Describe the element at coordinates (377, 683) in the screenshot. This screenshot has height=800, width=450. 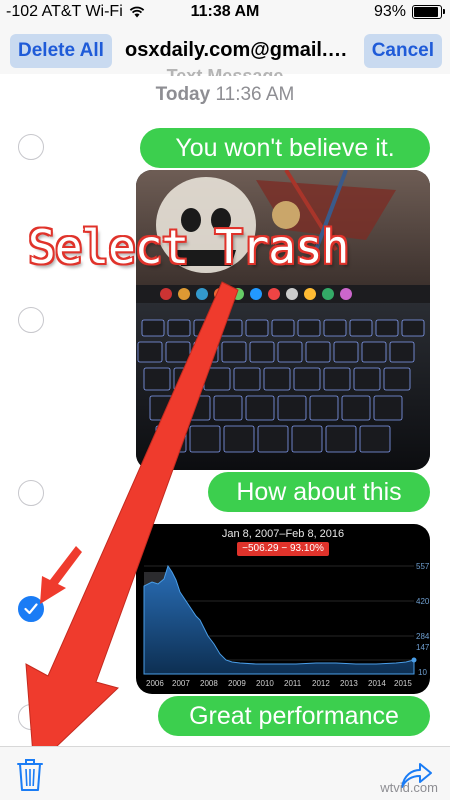
I see `x-tick-2014: 2014` at that location.